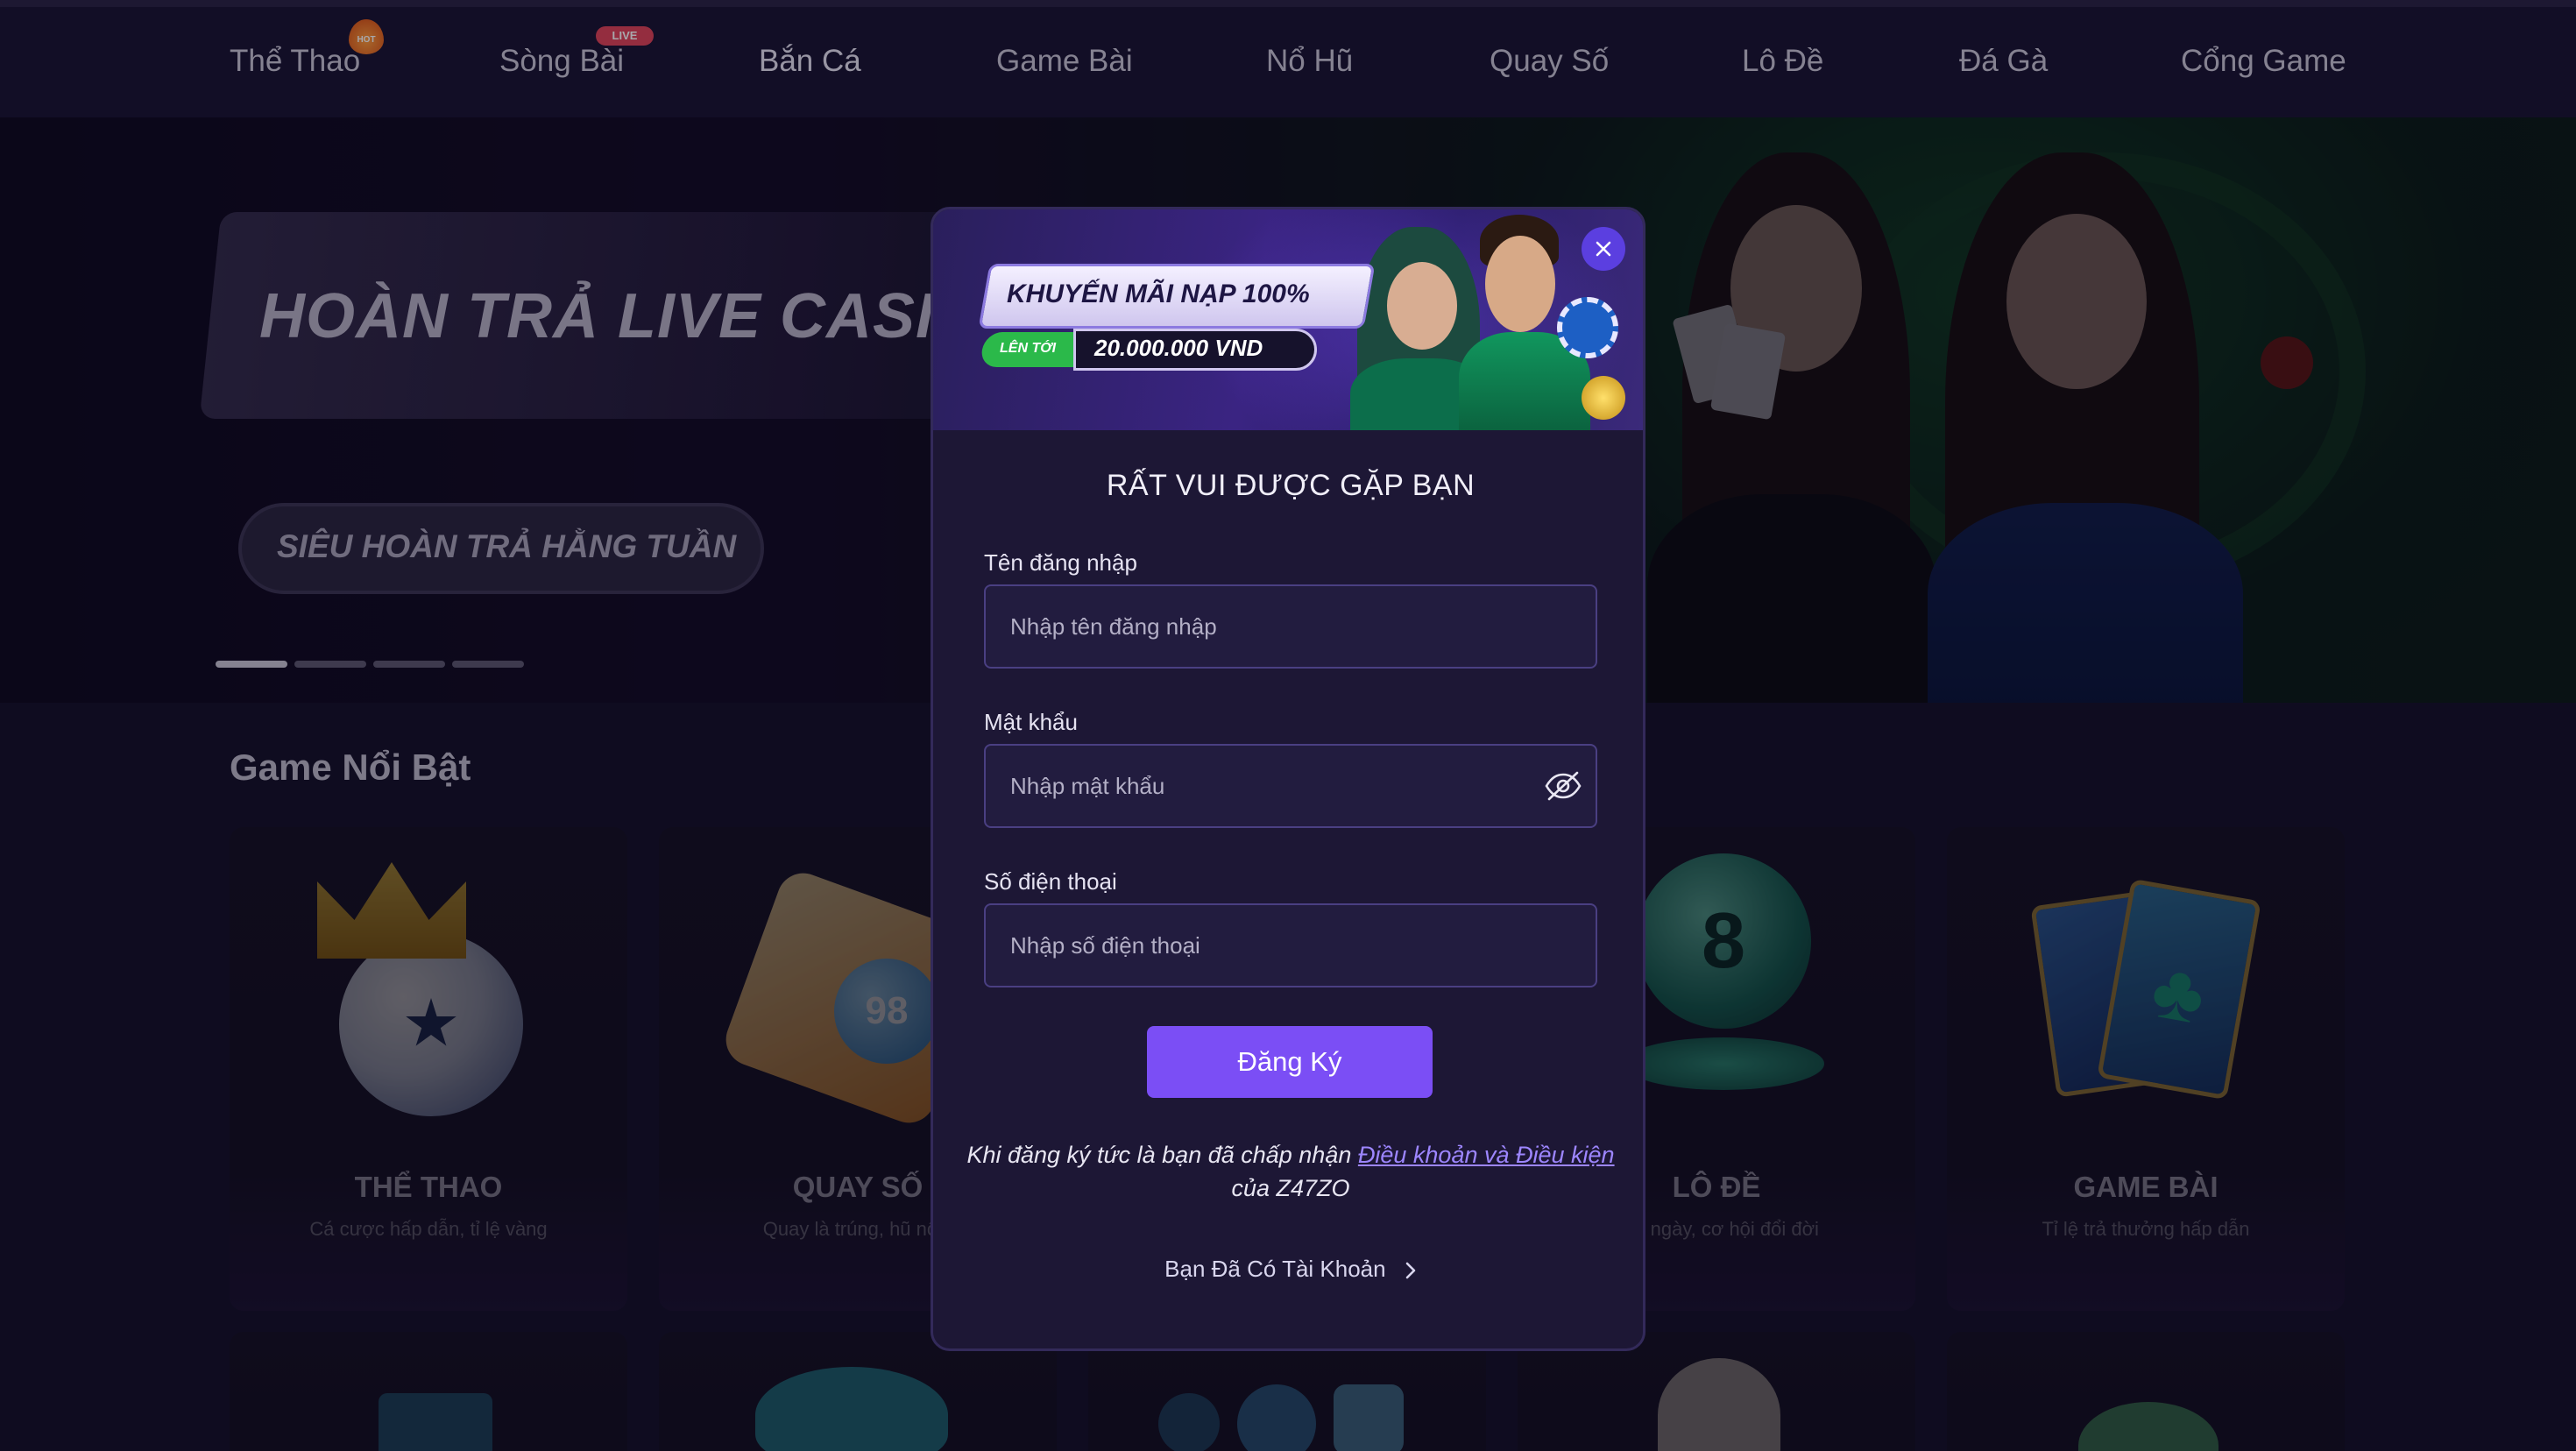 Image resolution: width=2576 pixels, height=1451 pixels. I want to click on register-button: Đăng Ký, so click(1290, 1062).